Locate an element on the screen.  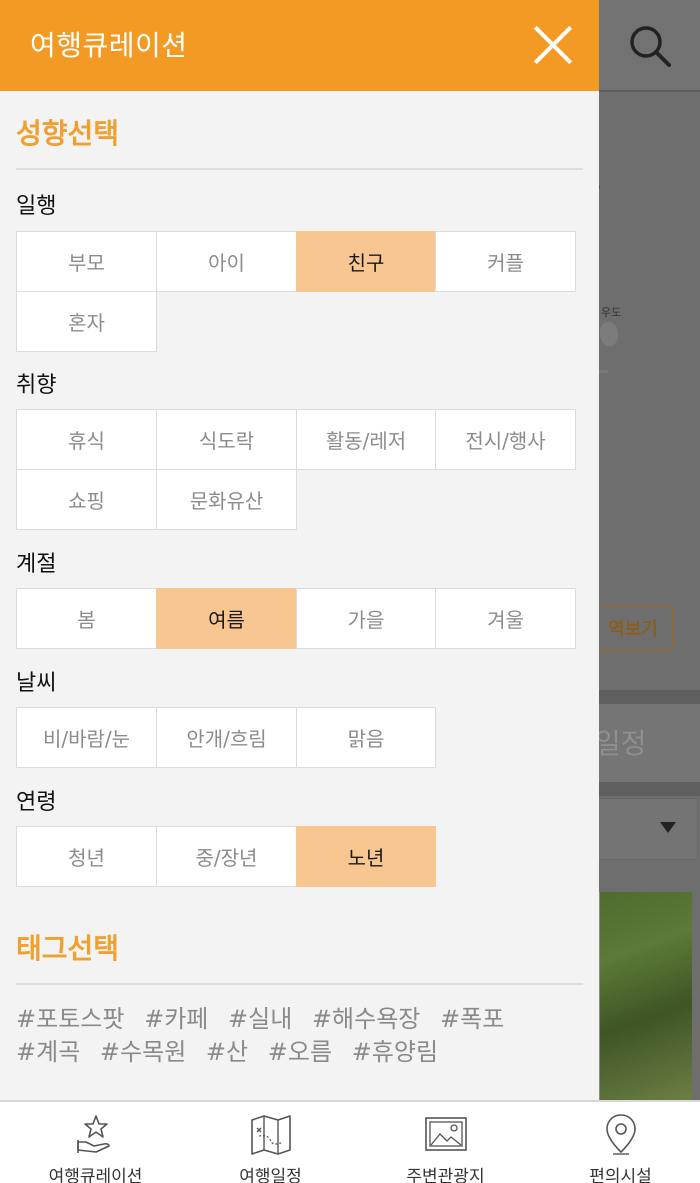
nav-item-schedule: 여행일정 is located at coordinates (270, 1142).